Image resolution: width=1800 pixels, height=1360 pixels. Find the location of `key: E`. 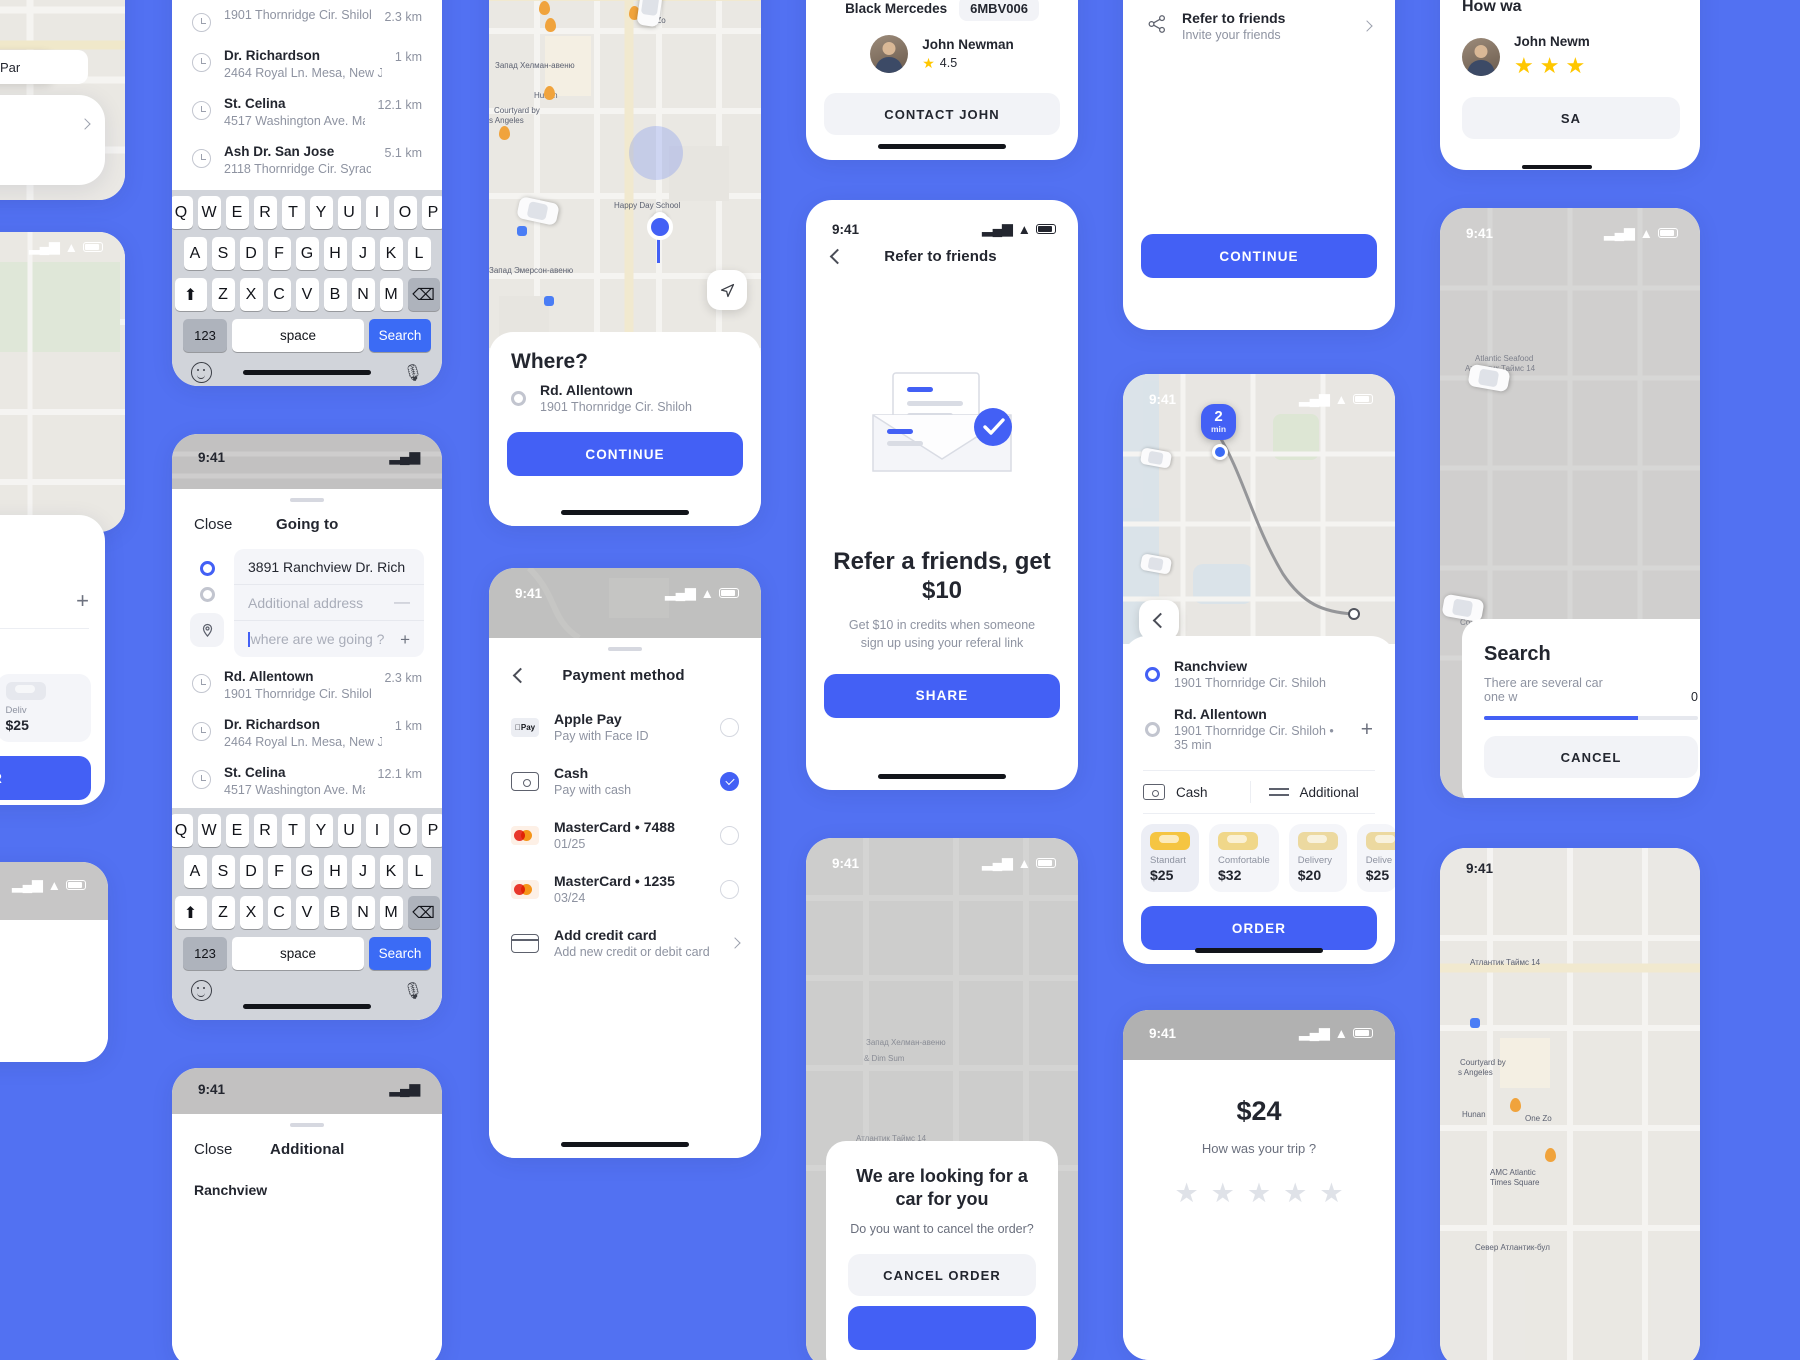

key: E is located at coordinates (237, 830).